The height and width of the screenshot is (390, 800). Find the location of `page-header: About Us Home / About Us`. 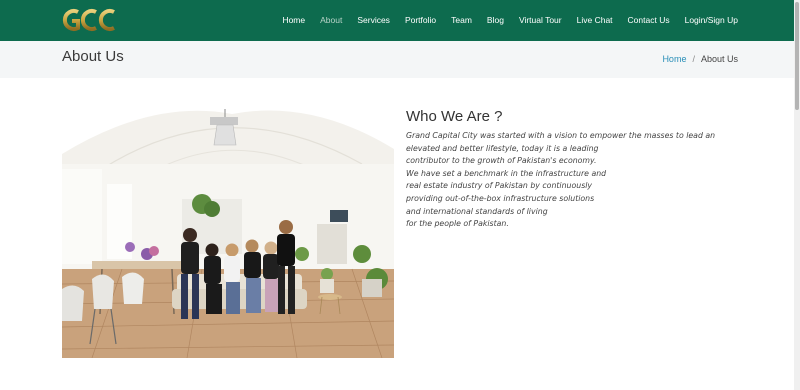

page-header: About Us Home / About Us is located at coordinates (400, 59).